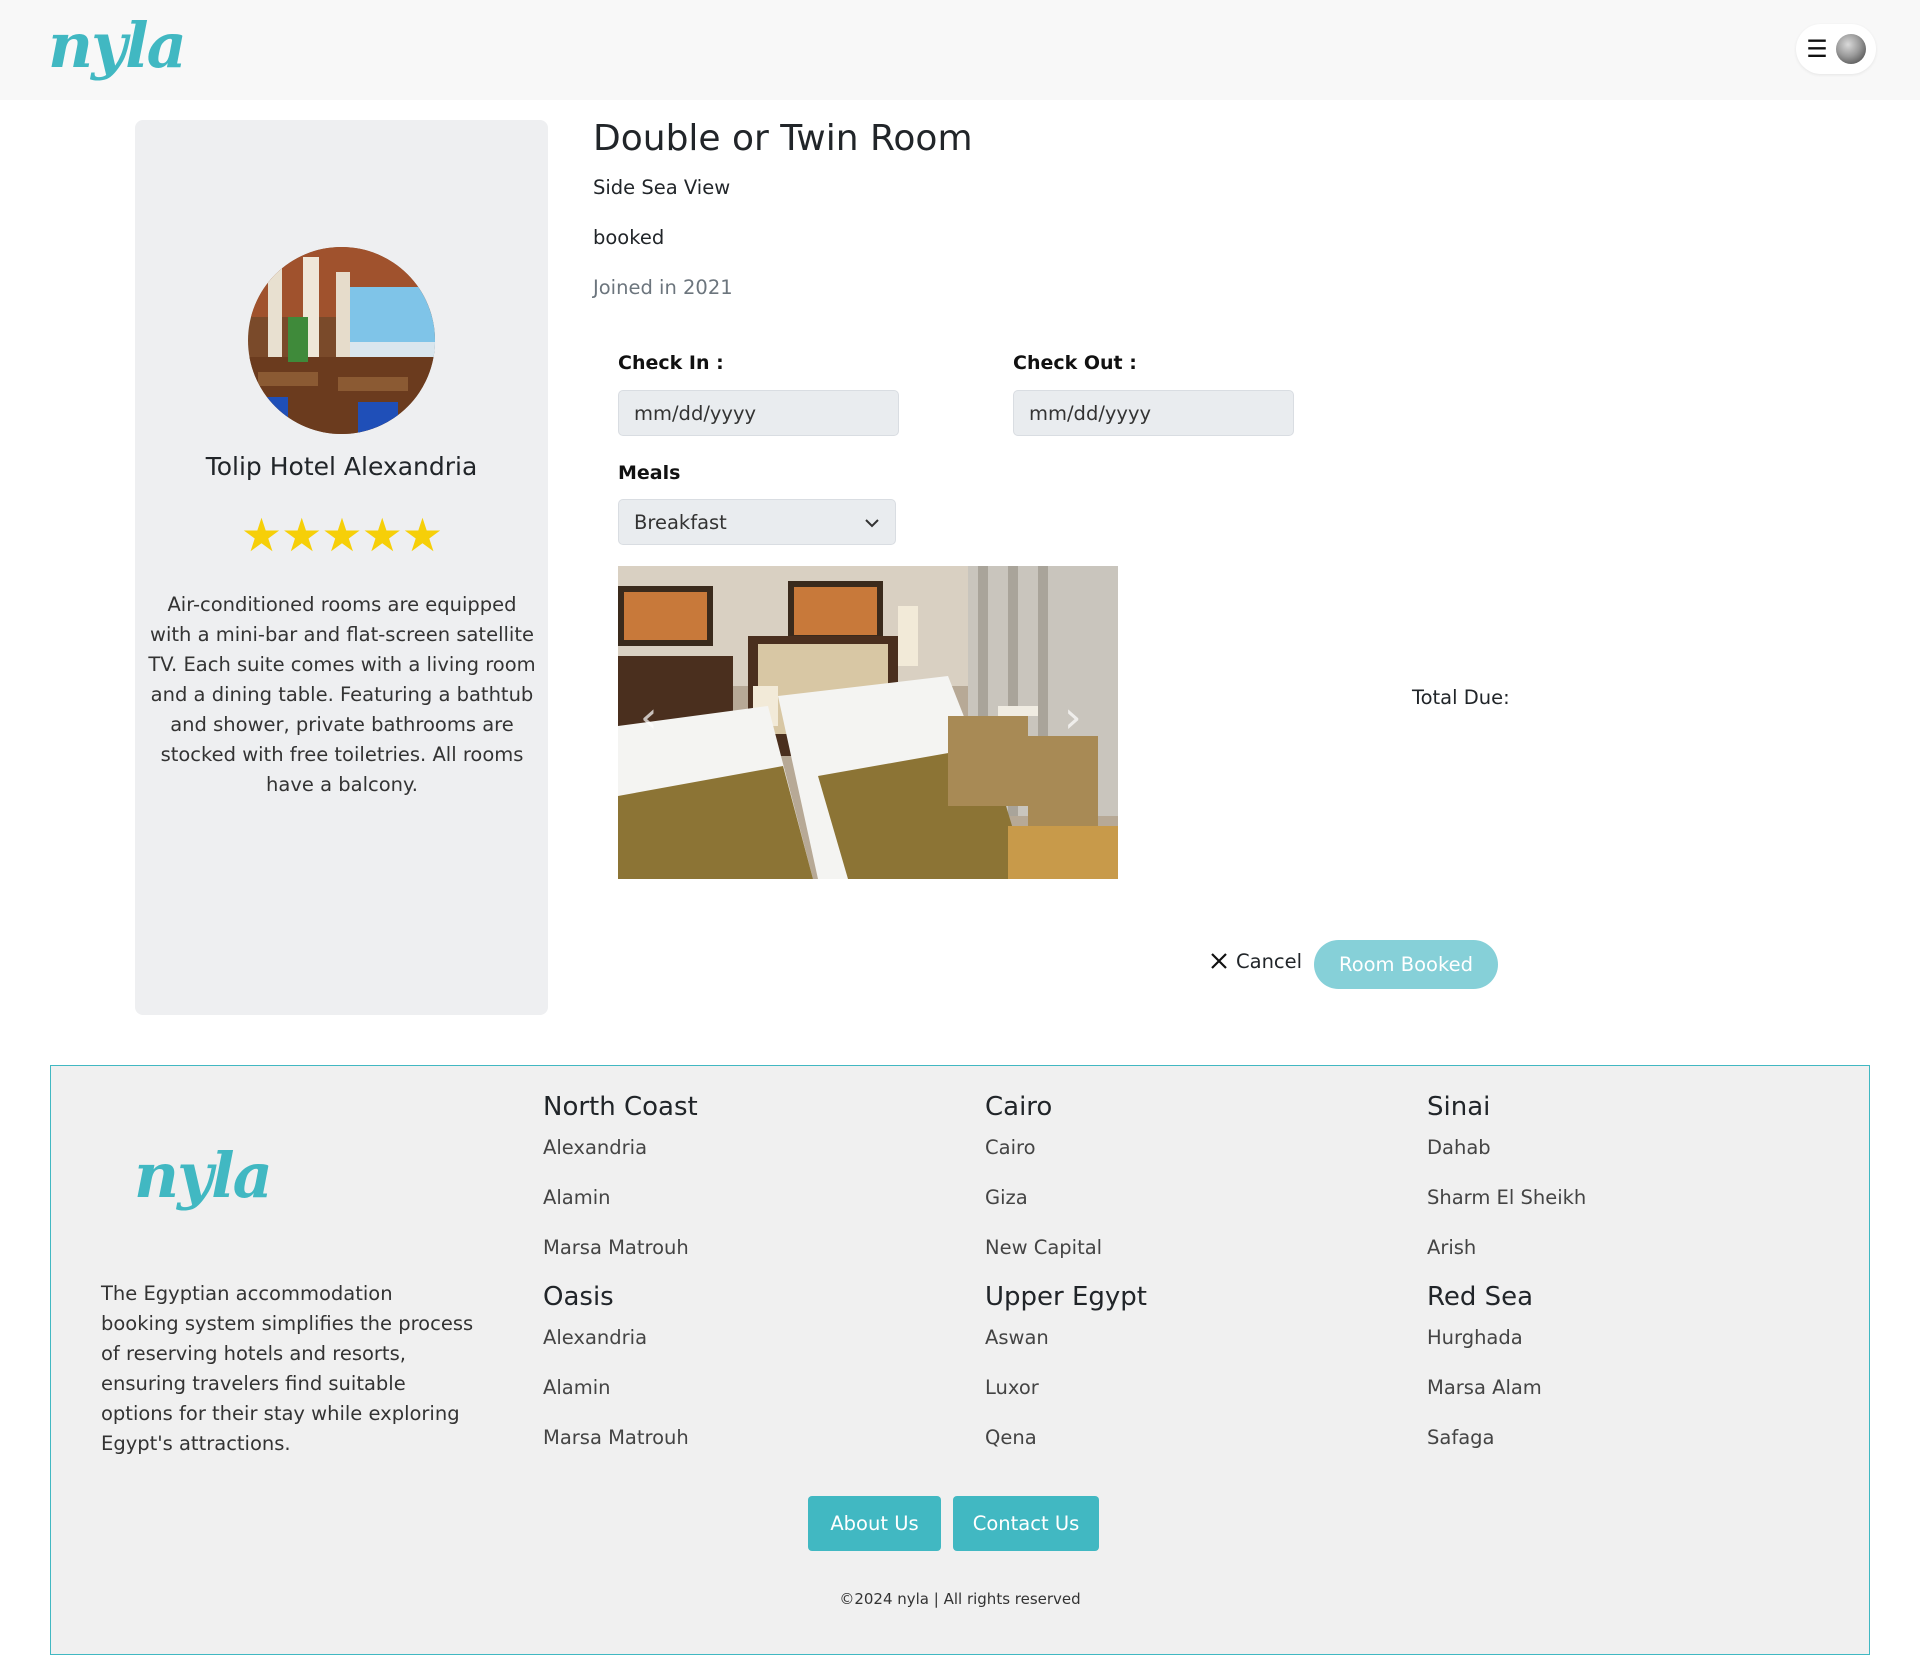 This screenshot has height=1658, width=1920. Describe the element at coordinates (783, 138) in the screenshot. I see `room-title: Double or Twin Room` at that location.